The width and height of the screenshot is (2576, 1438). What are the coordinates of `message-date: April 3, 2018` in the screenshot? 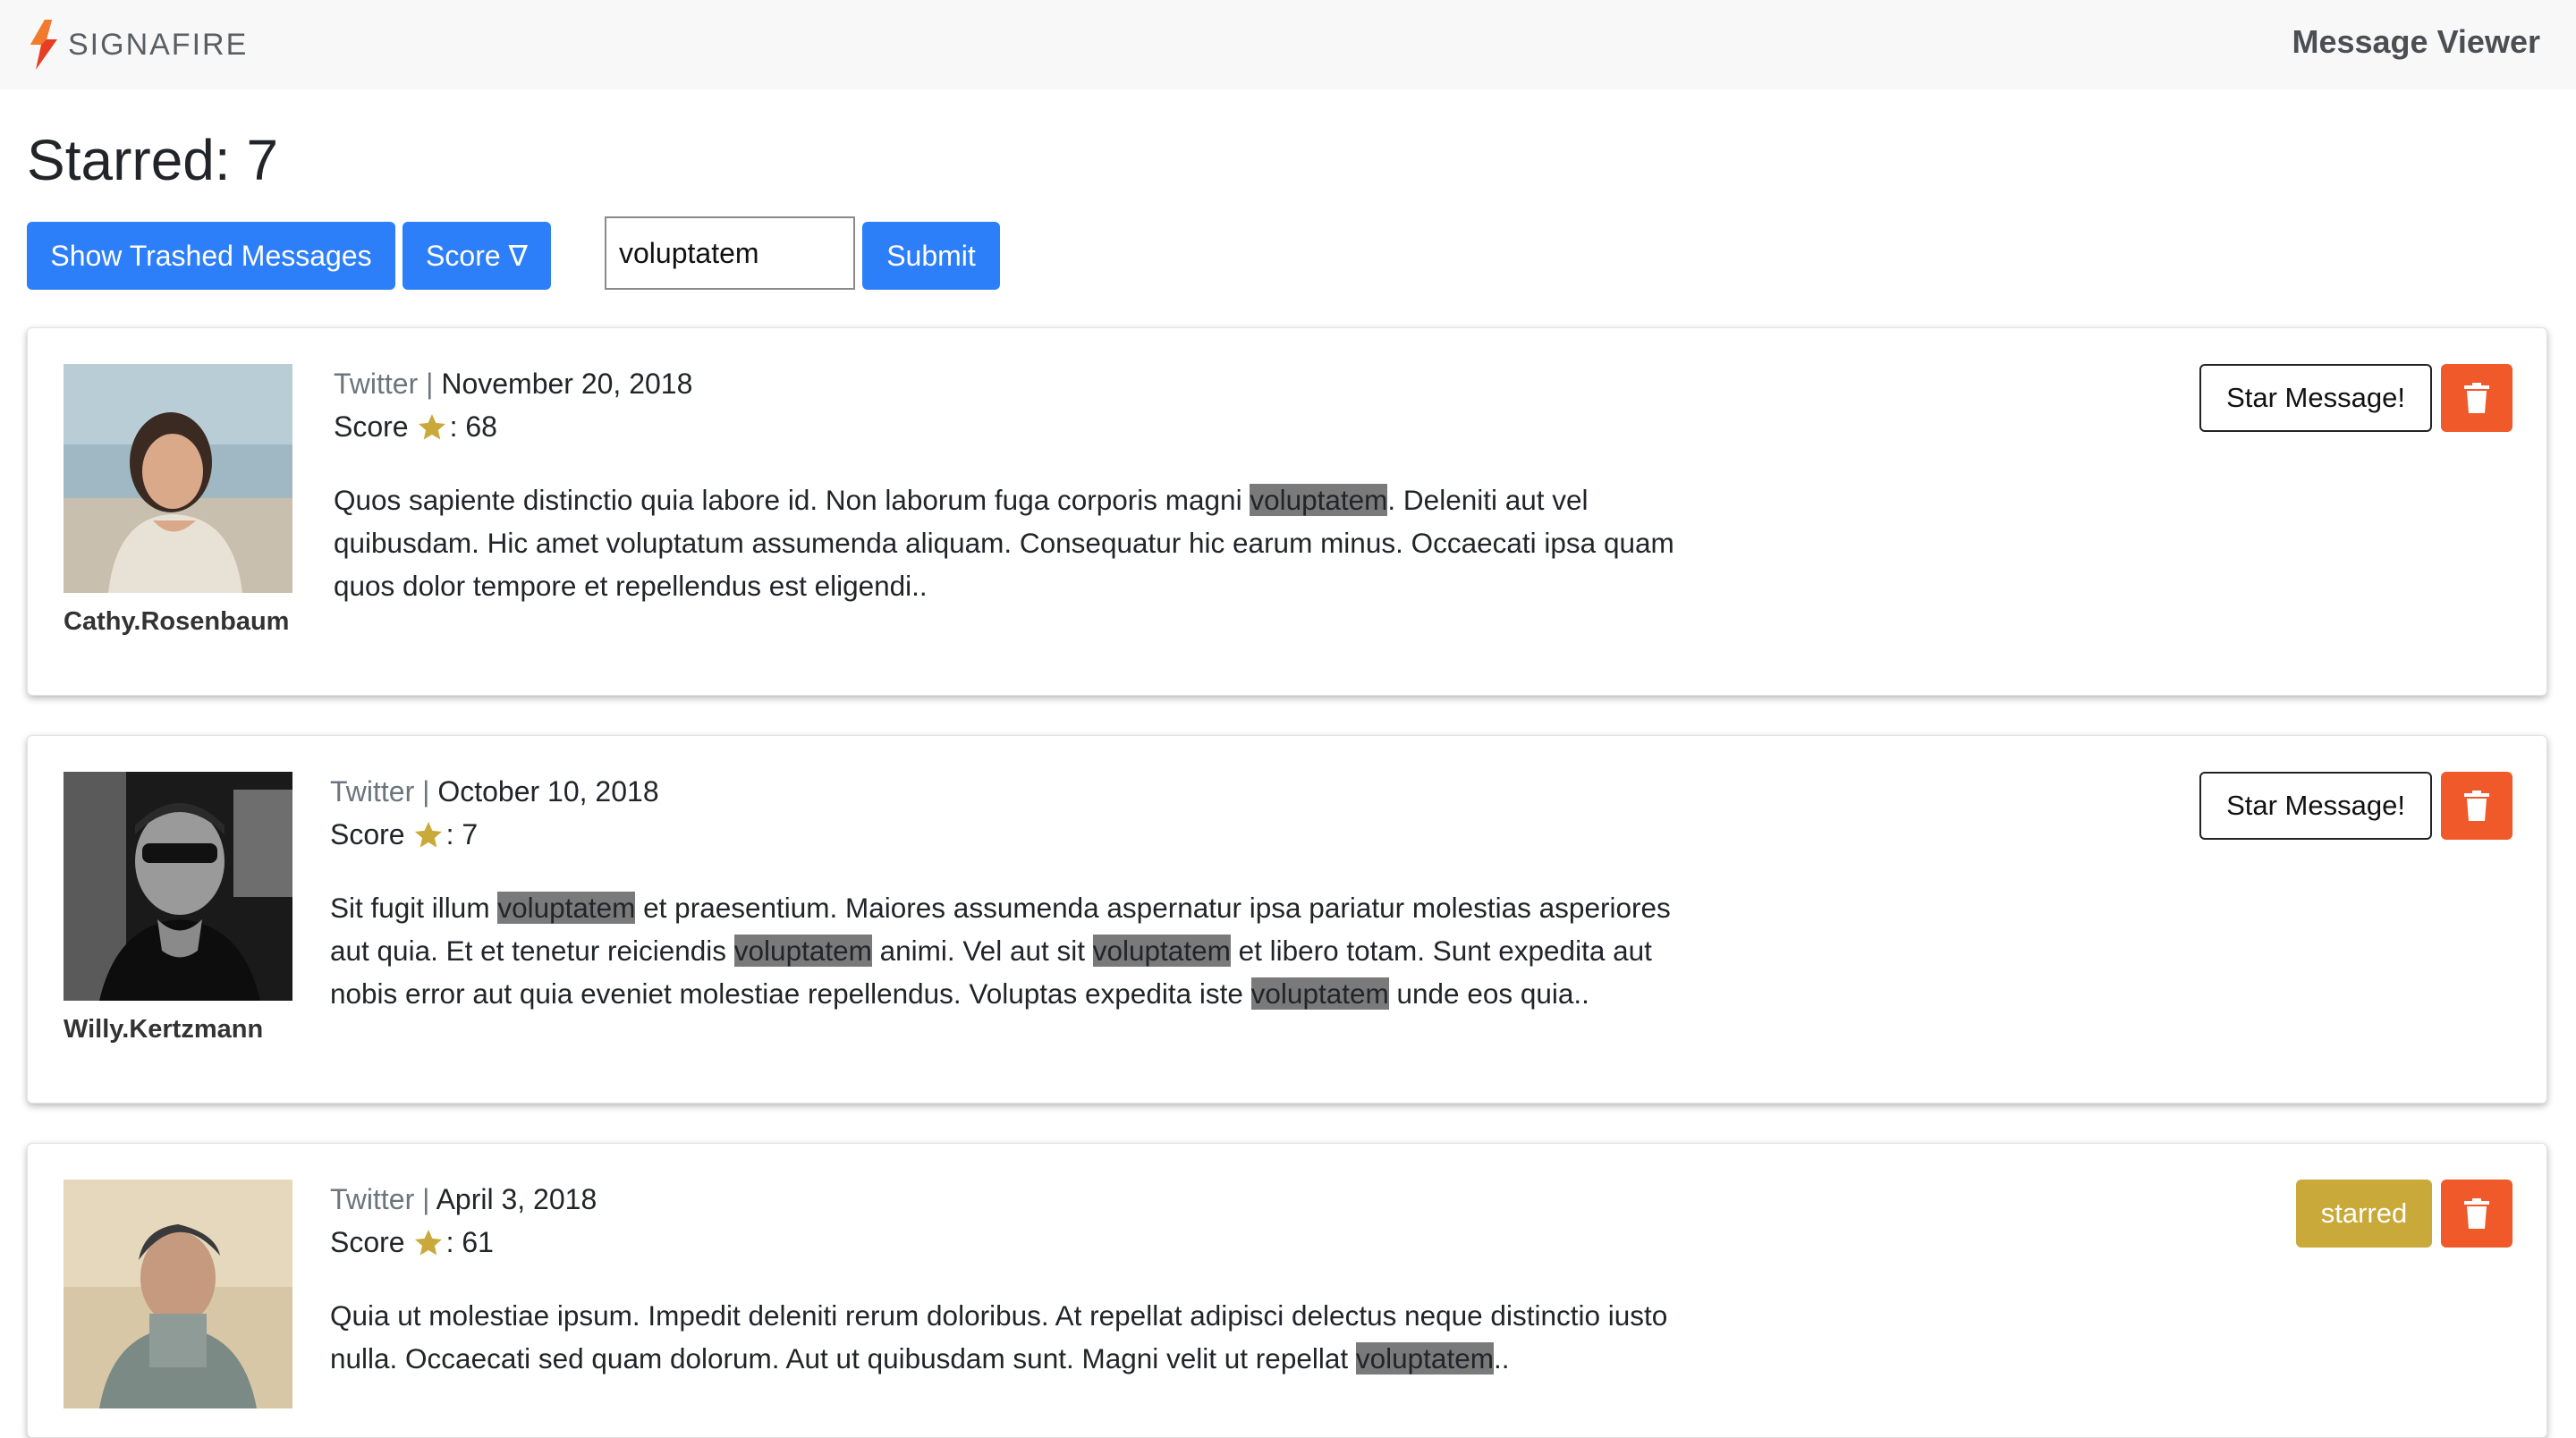 It's located at (516, 1199).